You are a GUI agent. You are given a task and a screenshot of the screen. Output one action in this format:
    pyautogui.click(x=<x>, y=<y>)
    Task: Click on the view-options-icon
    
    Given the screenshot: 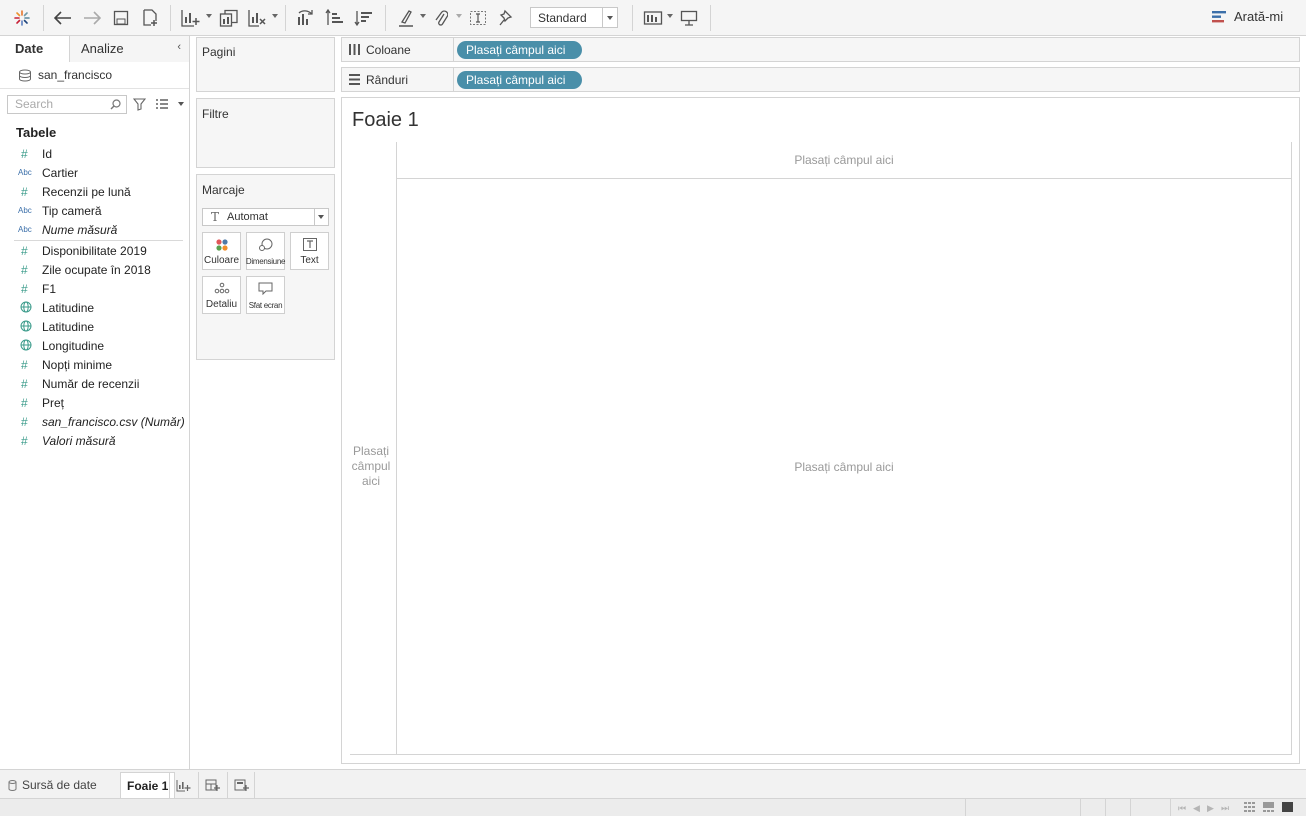 What is the action you would take?
    pyautogui.click(x=162, y=104)
    